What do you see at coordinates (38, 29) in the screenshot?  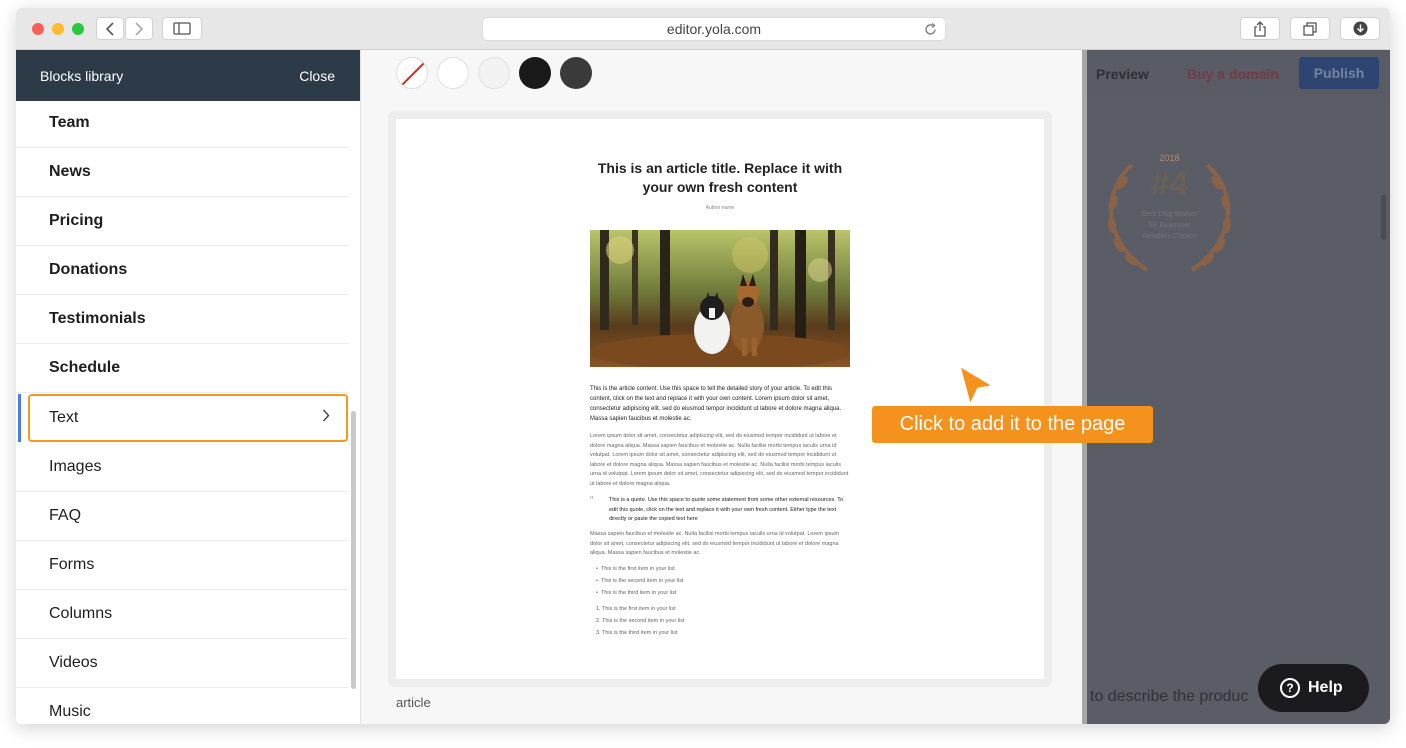 I see `close-window-button` at bounding box center [38, 29].